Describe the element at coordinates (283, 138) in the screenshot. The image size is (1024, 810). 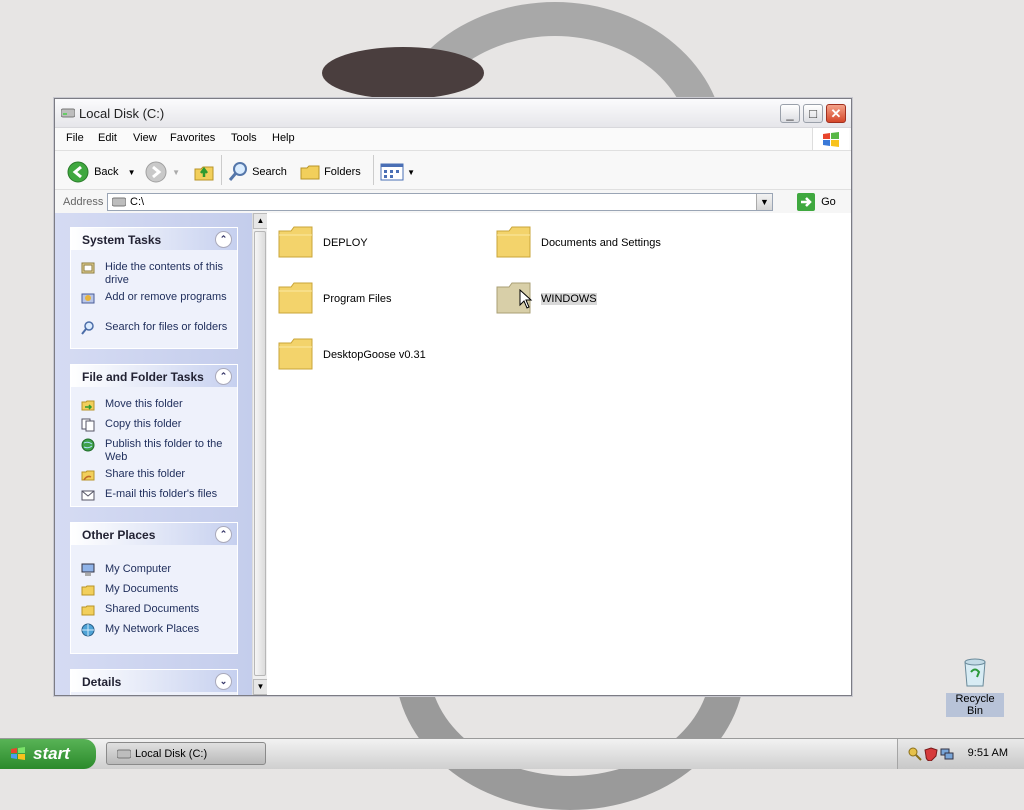
I see `menu-help: Help` at that location.